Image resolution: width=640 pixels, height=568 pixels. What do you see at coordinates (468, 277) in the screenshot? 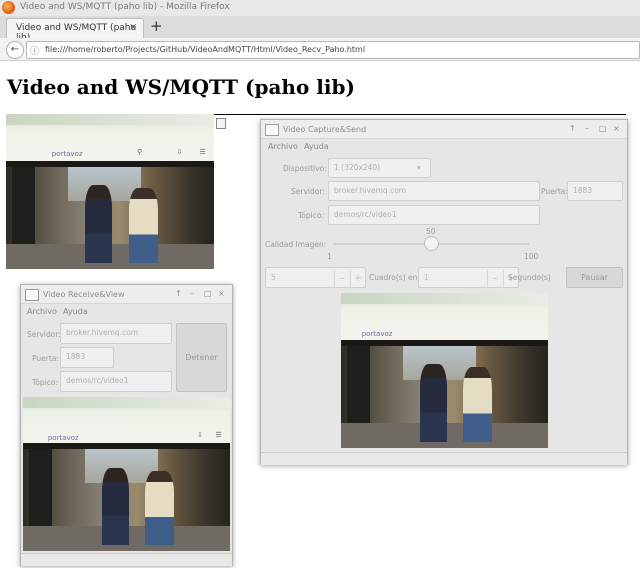
I see `seconds-stepper: 1 – +` at bounding box center [468, 277].